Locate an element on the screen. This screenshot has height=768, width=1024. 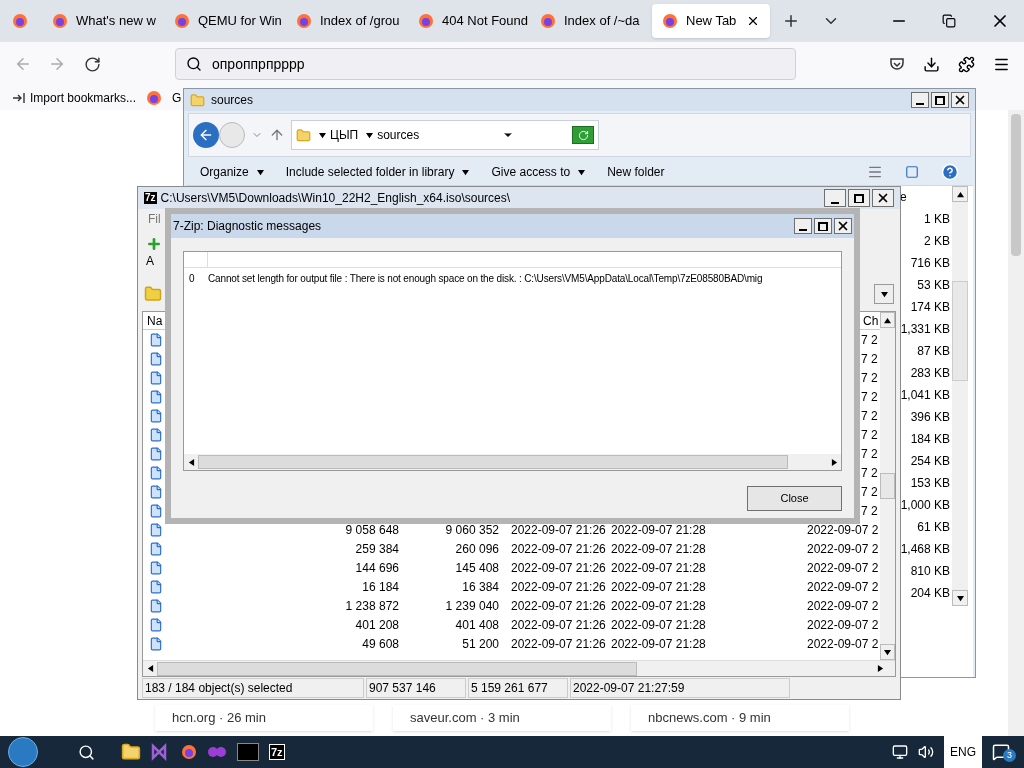
new-tab-icon is located at coordinates (791, 21).